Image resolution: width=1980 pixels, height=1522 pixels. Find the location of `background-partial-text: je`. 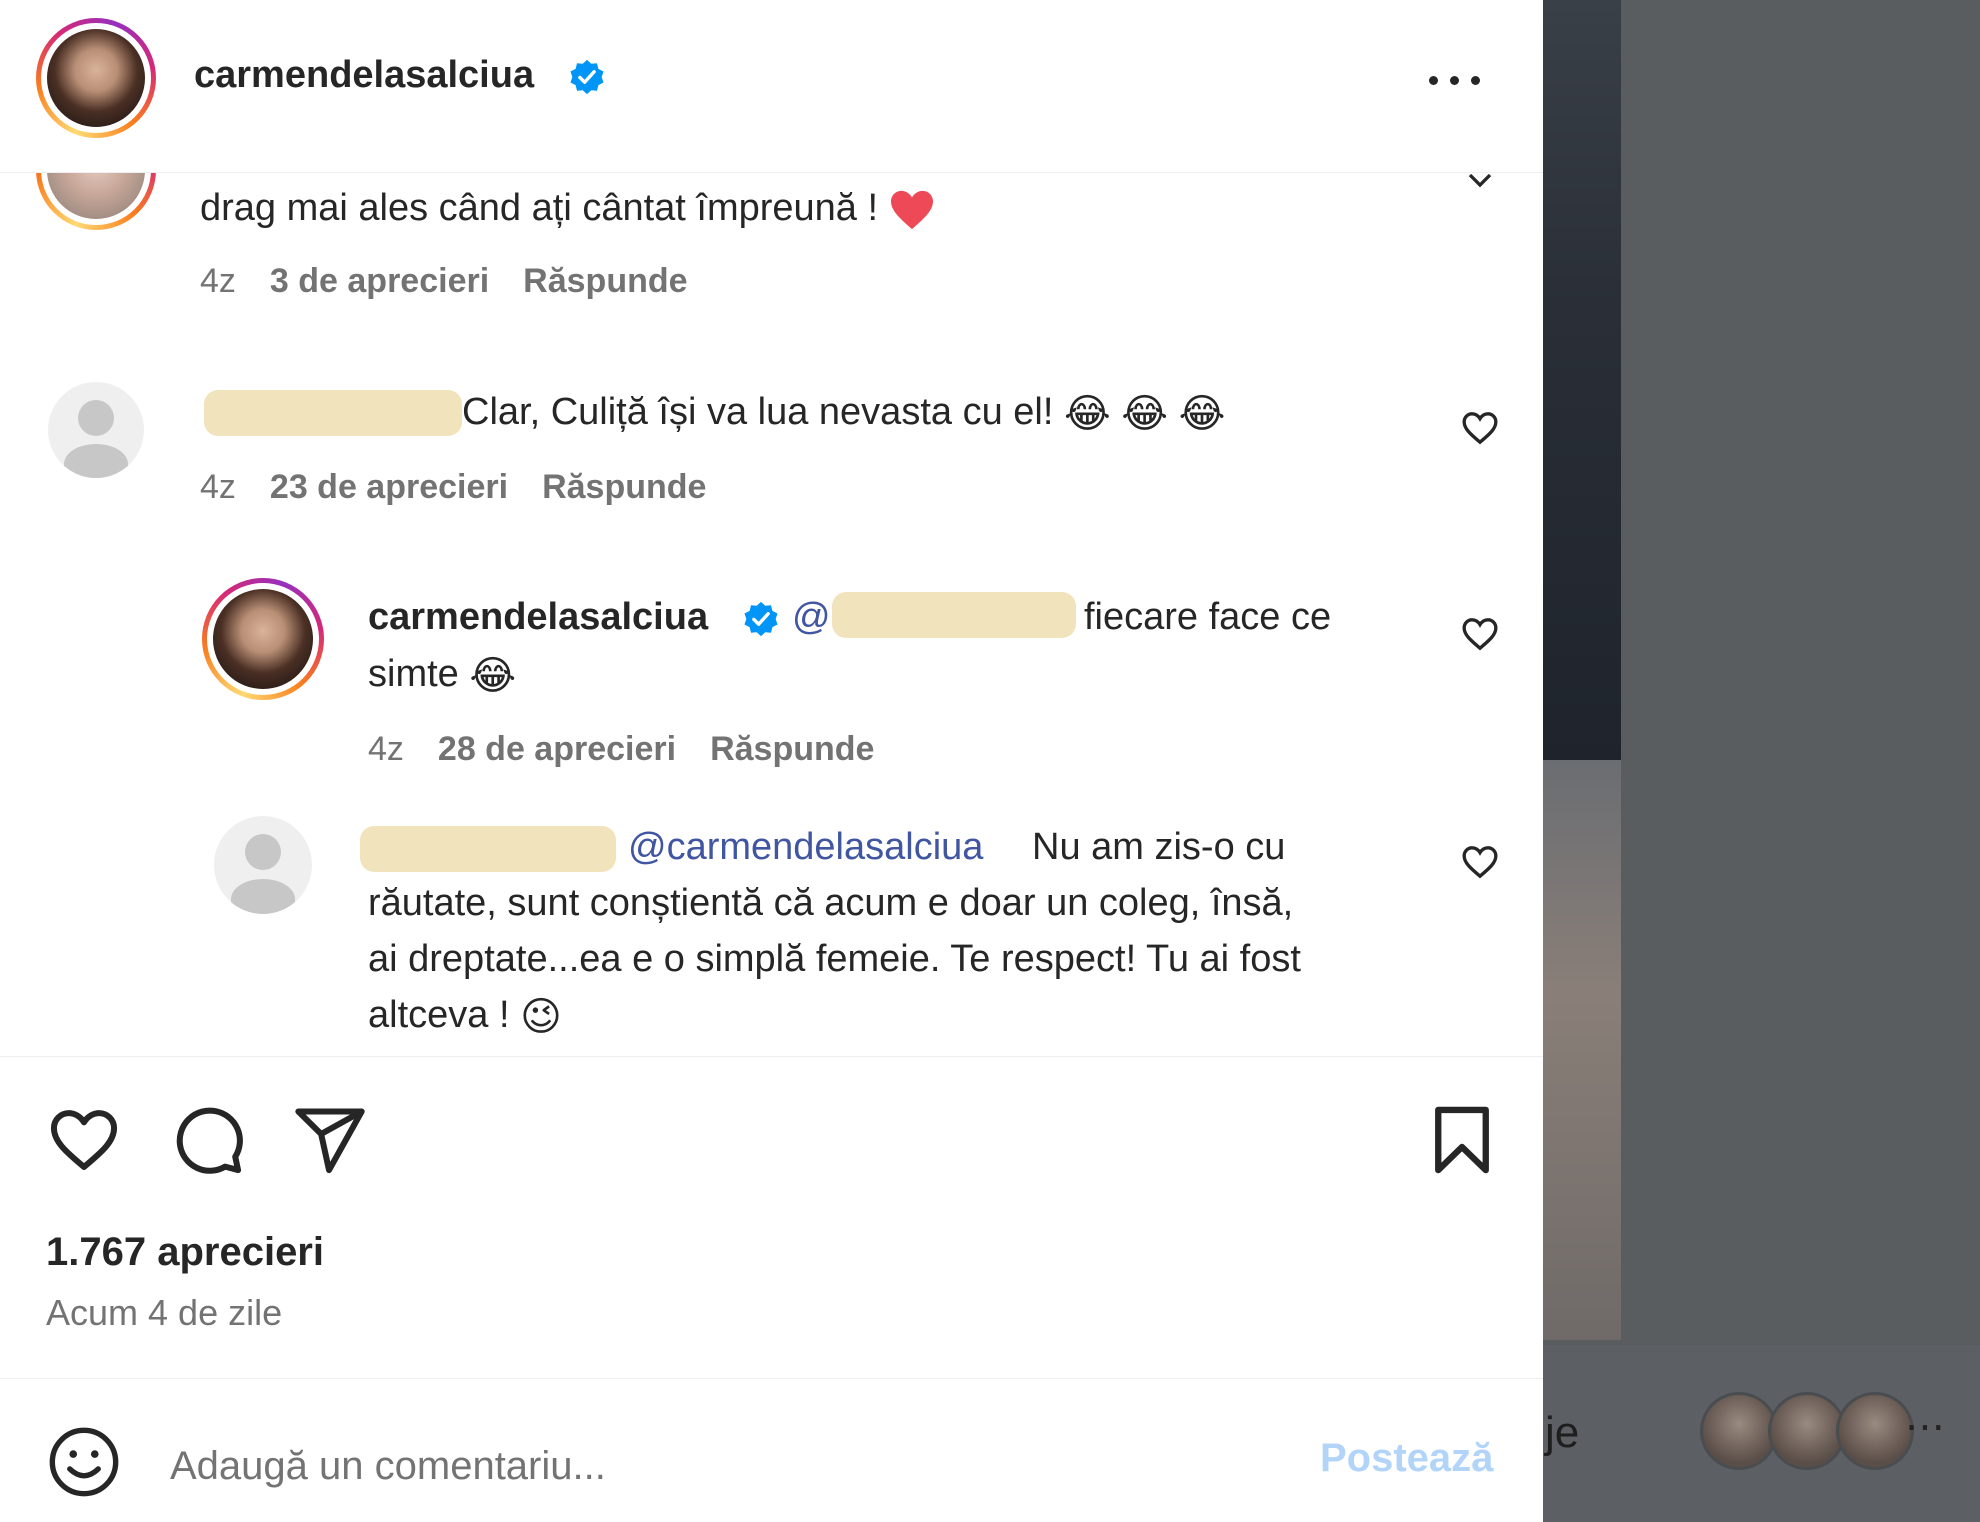

background-partial-text: je is located at coordinates (1562, 1432).